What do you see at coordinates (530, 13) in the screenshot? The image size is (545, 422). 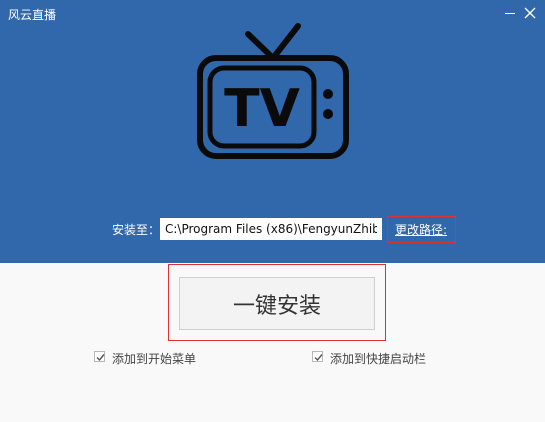 I see `close-icon` at bounding box center [530, 13].